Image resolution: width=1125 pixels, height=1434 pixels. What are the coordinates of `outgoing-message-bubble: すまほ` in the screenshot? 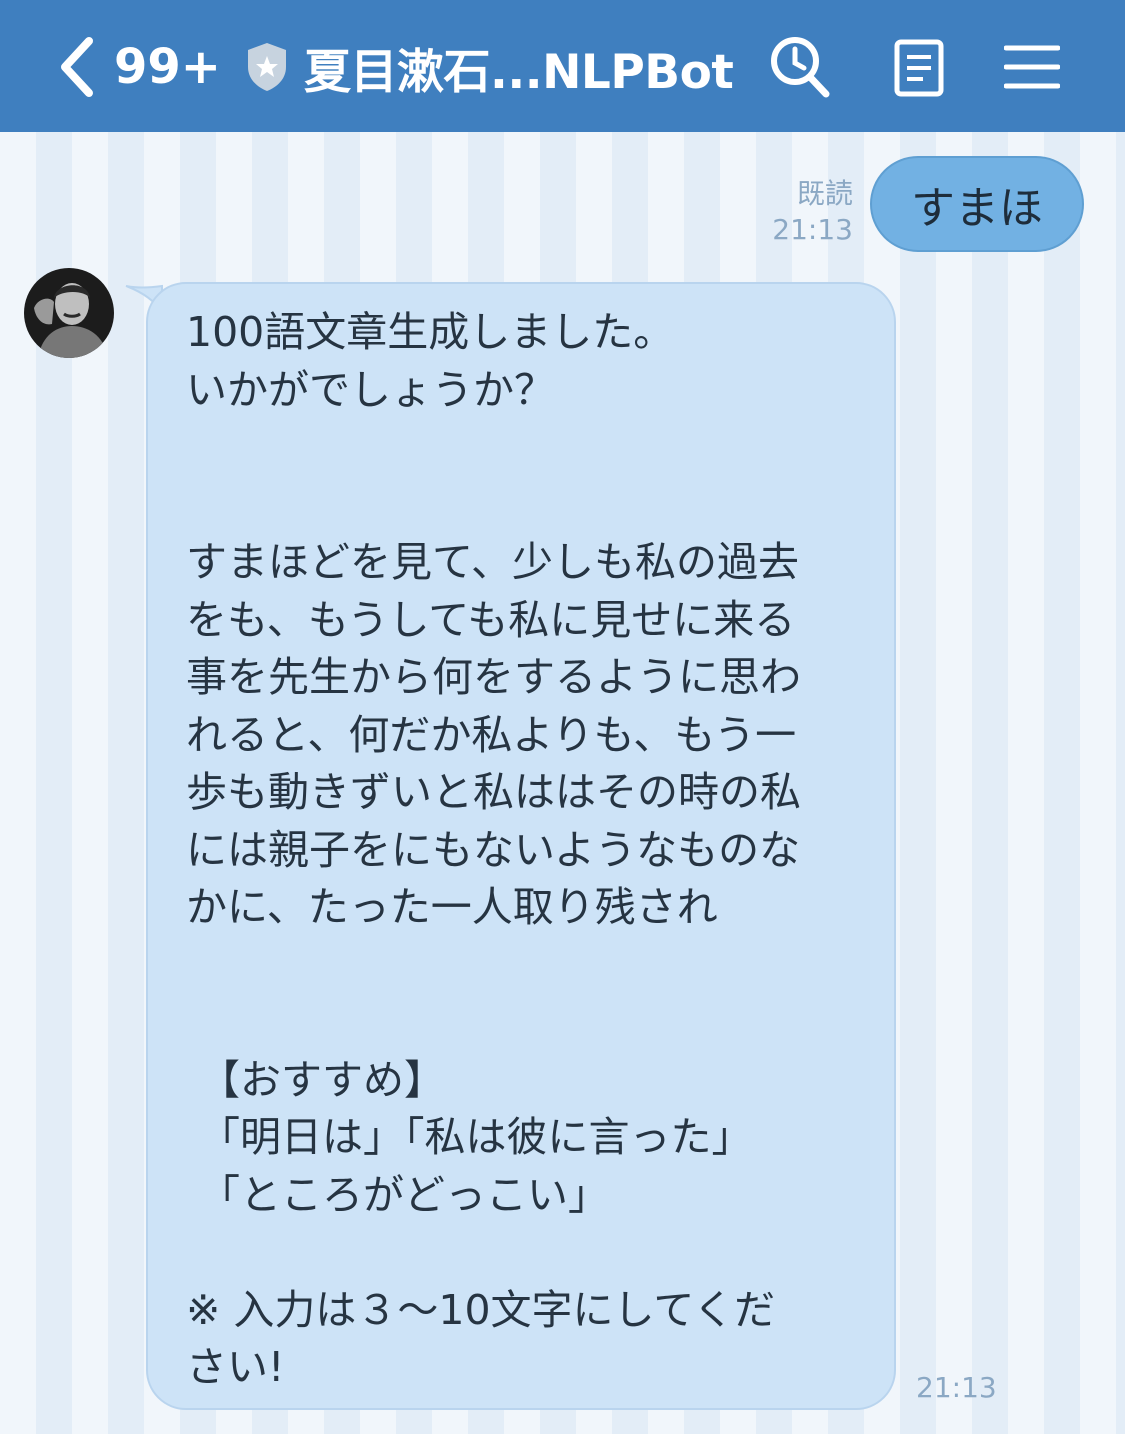 It's located at (977, 204).